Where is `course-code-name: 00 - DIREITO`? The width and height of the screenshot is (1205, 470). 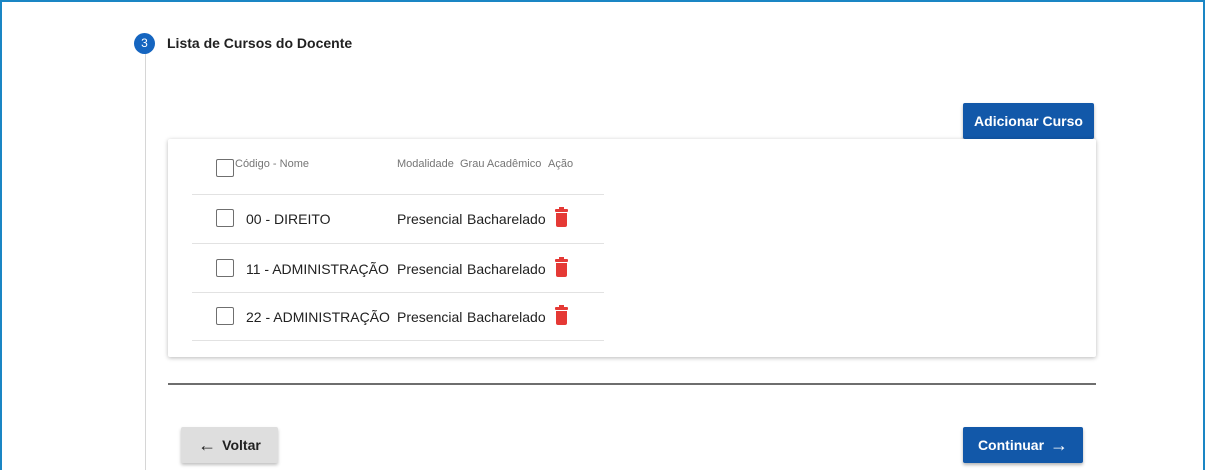
course-code-name: 00 - DIREITO is located at coordinates (288, 219).